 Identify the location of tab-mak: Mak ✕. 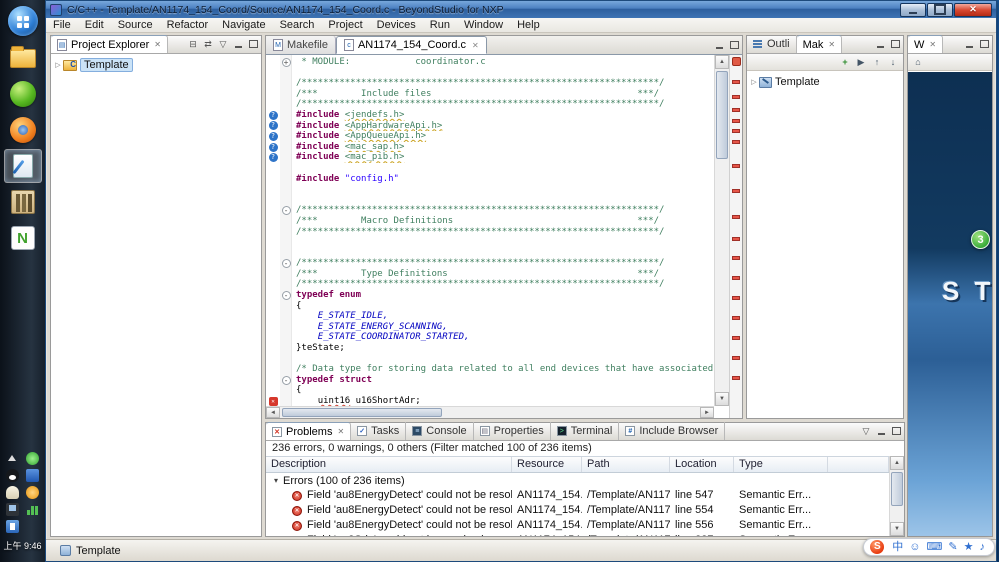
(819, 44).